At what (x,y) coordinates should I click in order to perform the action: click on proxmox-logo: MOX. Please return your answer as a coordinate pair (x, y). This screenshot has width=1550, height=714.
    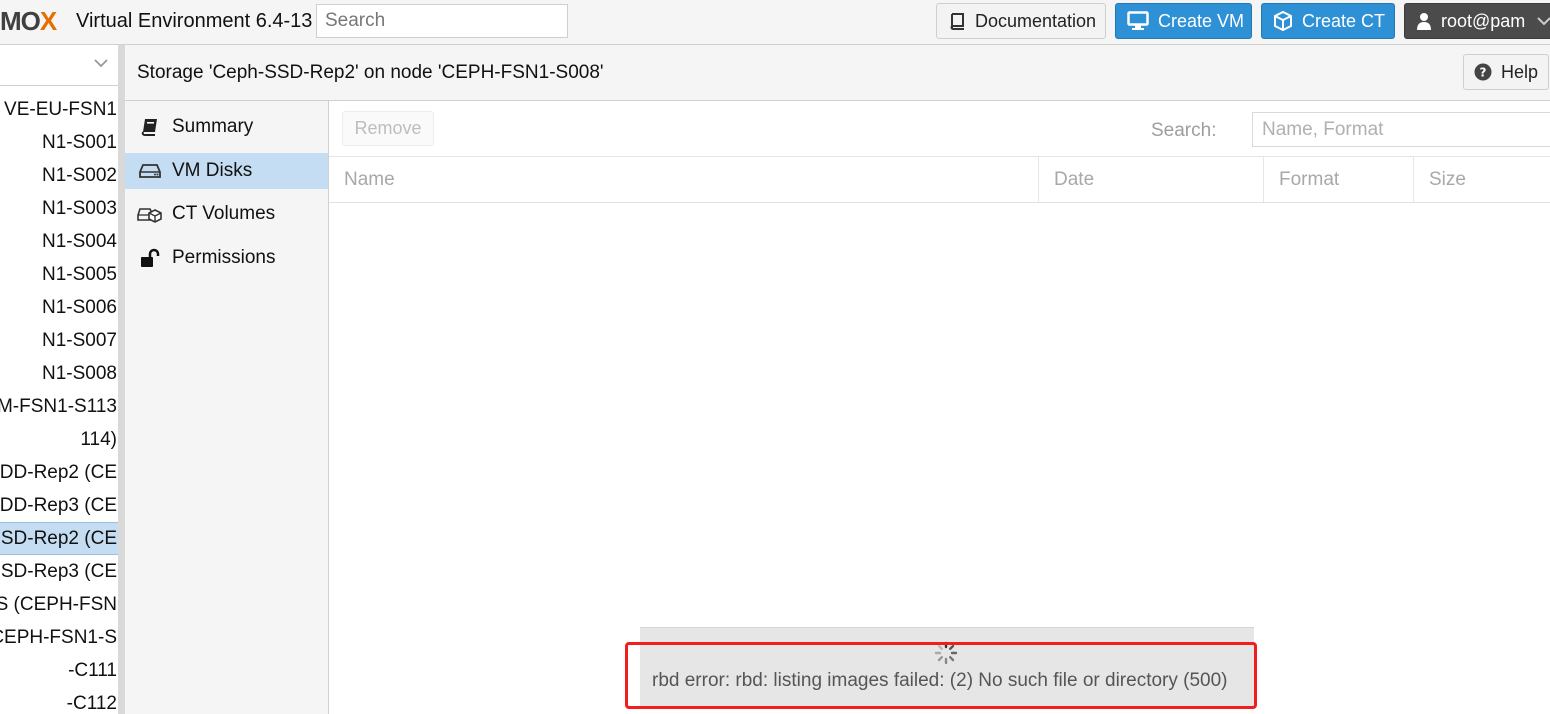
    Looking at the image, I should click on (28, 21).